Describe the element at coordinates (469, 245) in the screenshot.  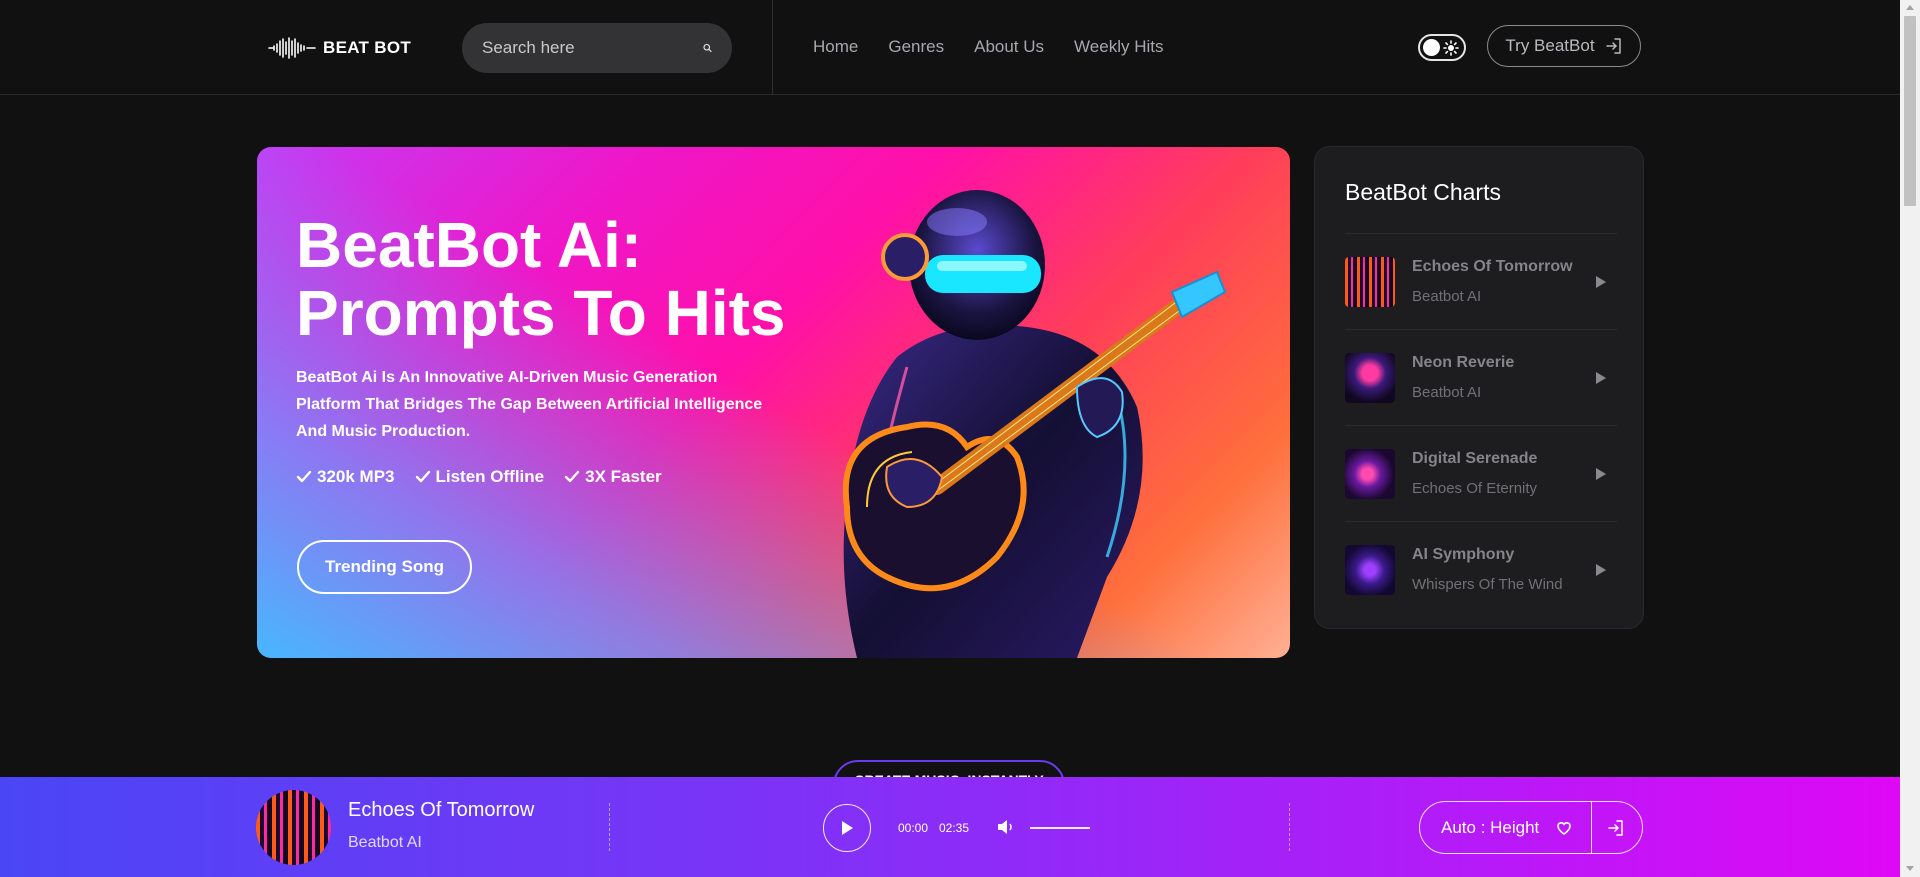
I see `hero-title-line-1: BeatBot Ai:` at that location.